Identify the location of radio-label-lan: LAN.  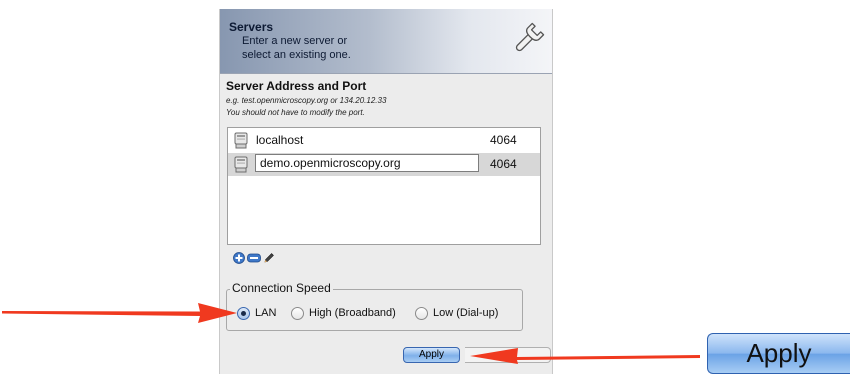
(266, 313).